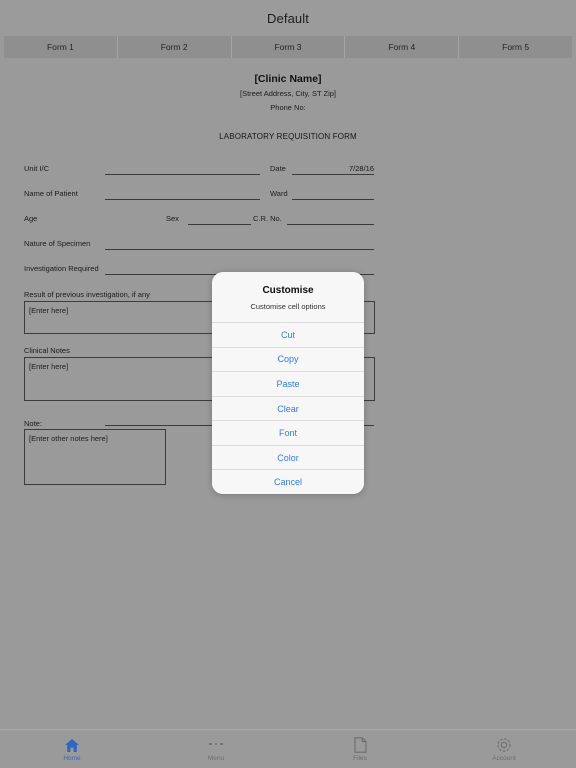  I want to click on tab-account-label: Account, so click(504, 758).